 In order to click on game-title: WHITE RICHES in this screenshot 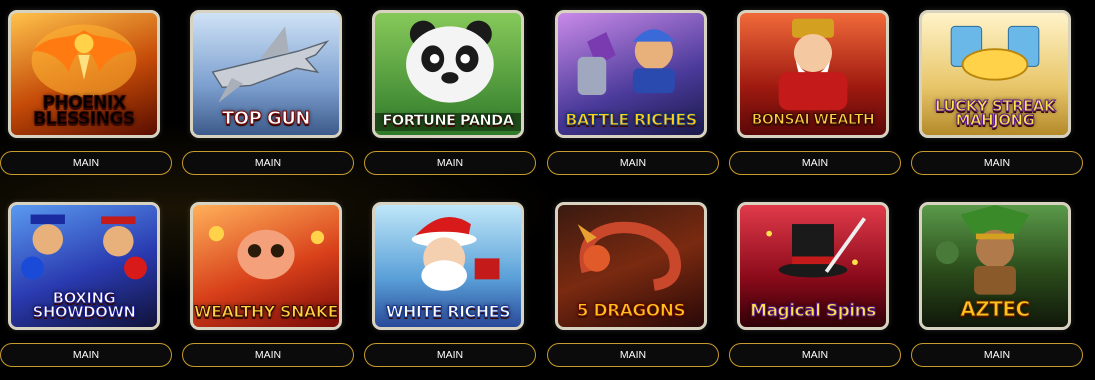, I will do `click(448, 311)`.